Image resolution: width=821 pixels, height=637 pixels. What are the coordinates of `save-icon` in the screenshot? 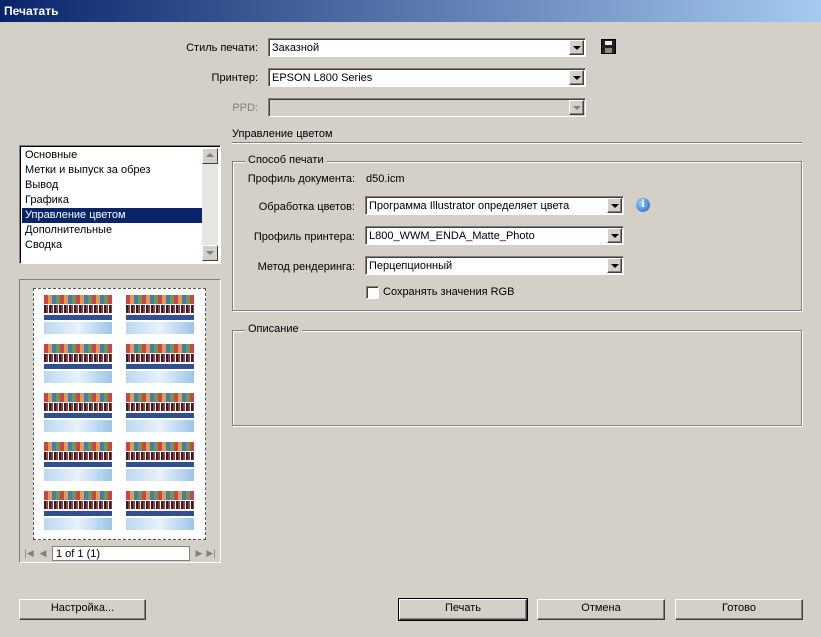 It's located at (608, 46).